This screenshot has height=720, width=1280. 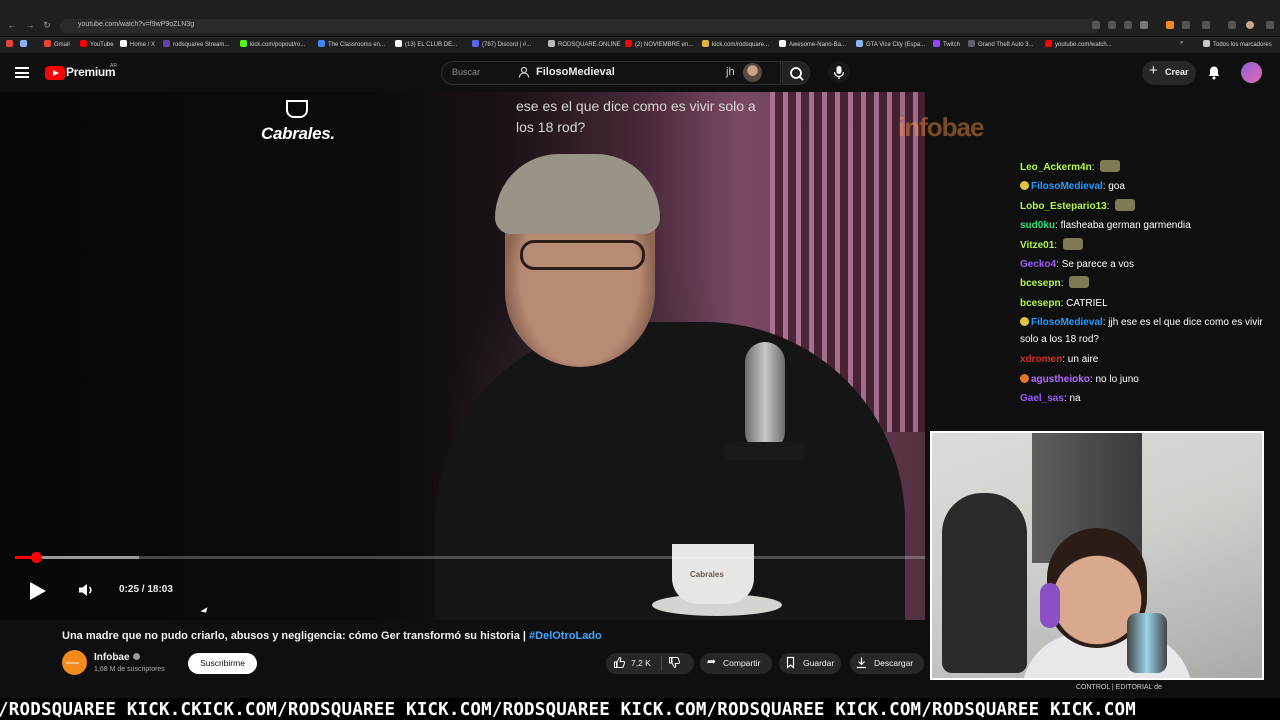 What do you see at coordinates (1206, 43) in the screenshot?
I see `folder-icon` at bounding box center [1206, 43].